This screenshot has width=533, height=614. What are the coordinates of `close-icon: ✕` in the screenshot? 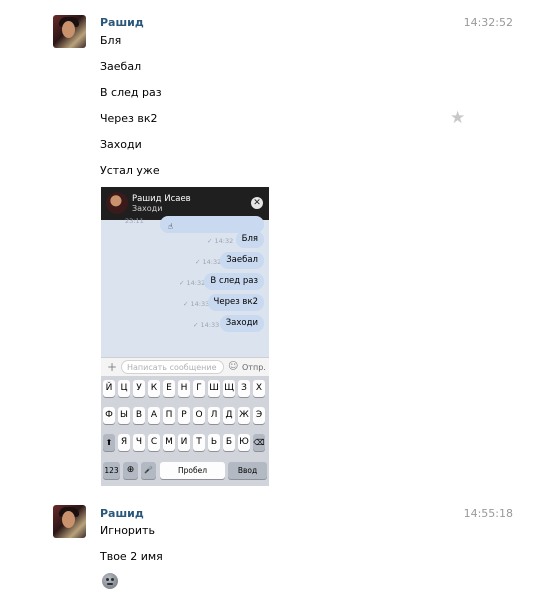 It's located at (257, 203).